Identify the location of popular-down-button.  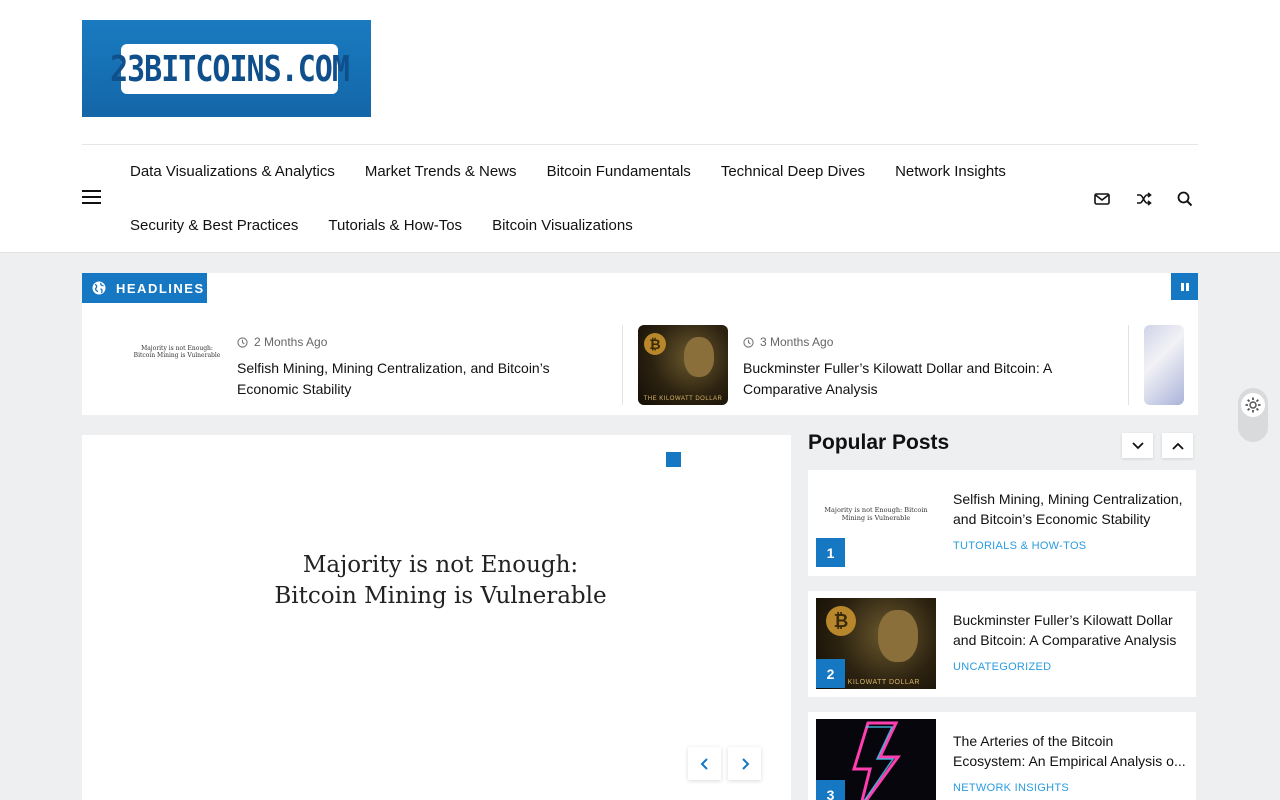
(1137, 445).